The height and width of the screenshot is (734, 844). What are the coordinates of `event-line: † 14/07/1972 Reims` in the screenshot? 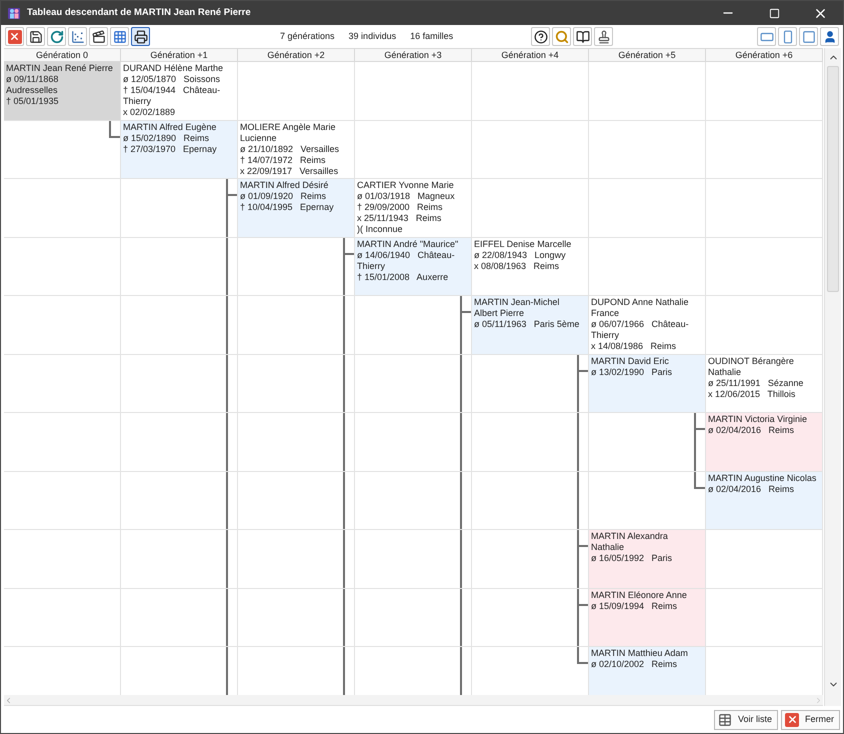 It's located at (283, 160).